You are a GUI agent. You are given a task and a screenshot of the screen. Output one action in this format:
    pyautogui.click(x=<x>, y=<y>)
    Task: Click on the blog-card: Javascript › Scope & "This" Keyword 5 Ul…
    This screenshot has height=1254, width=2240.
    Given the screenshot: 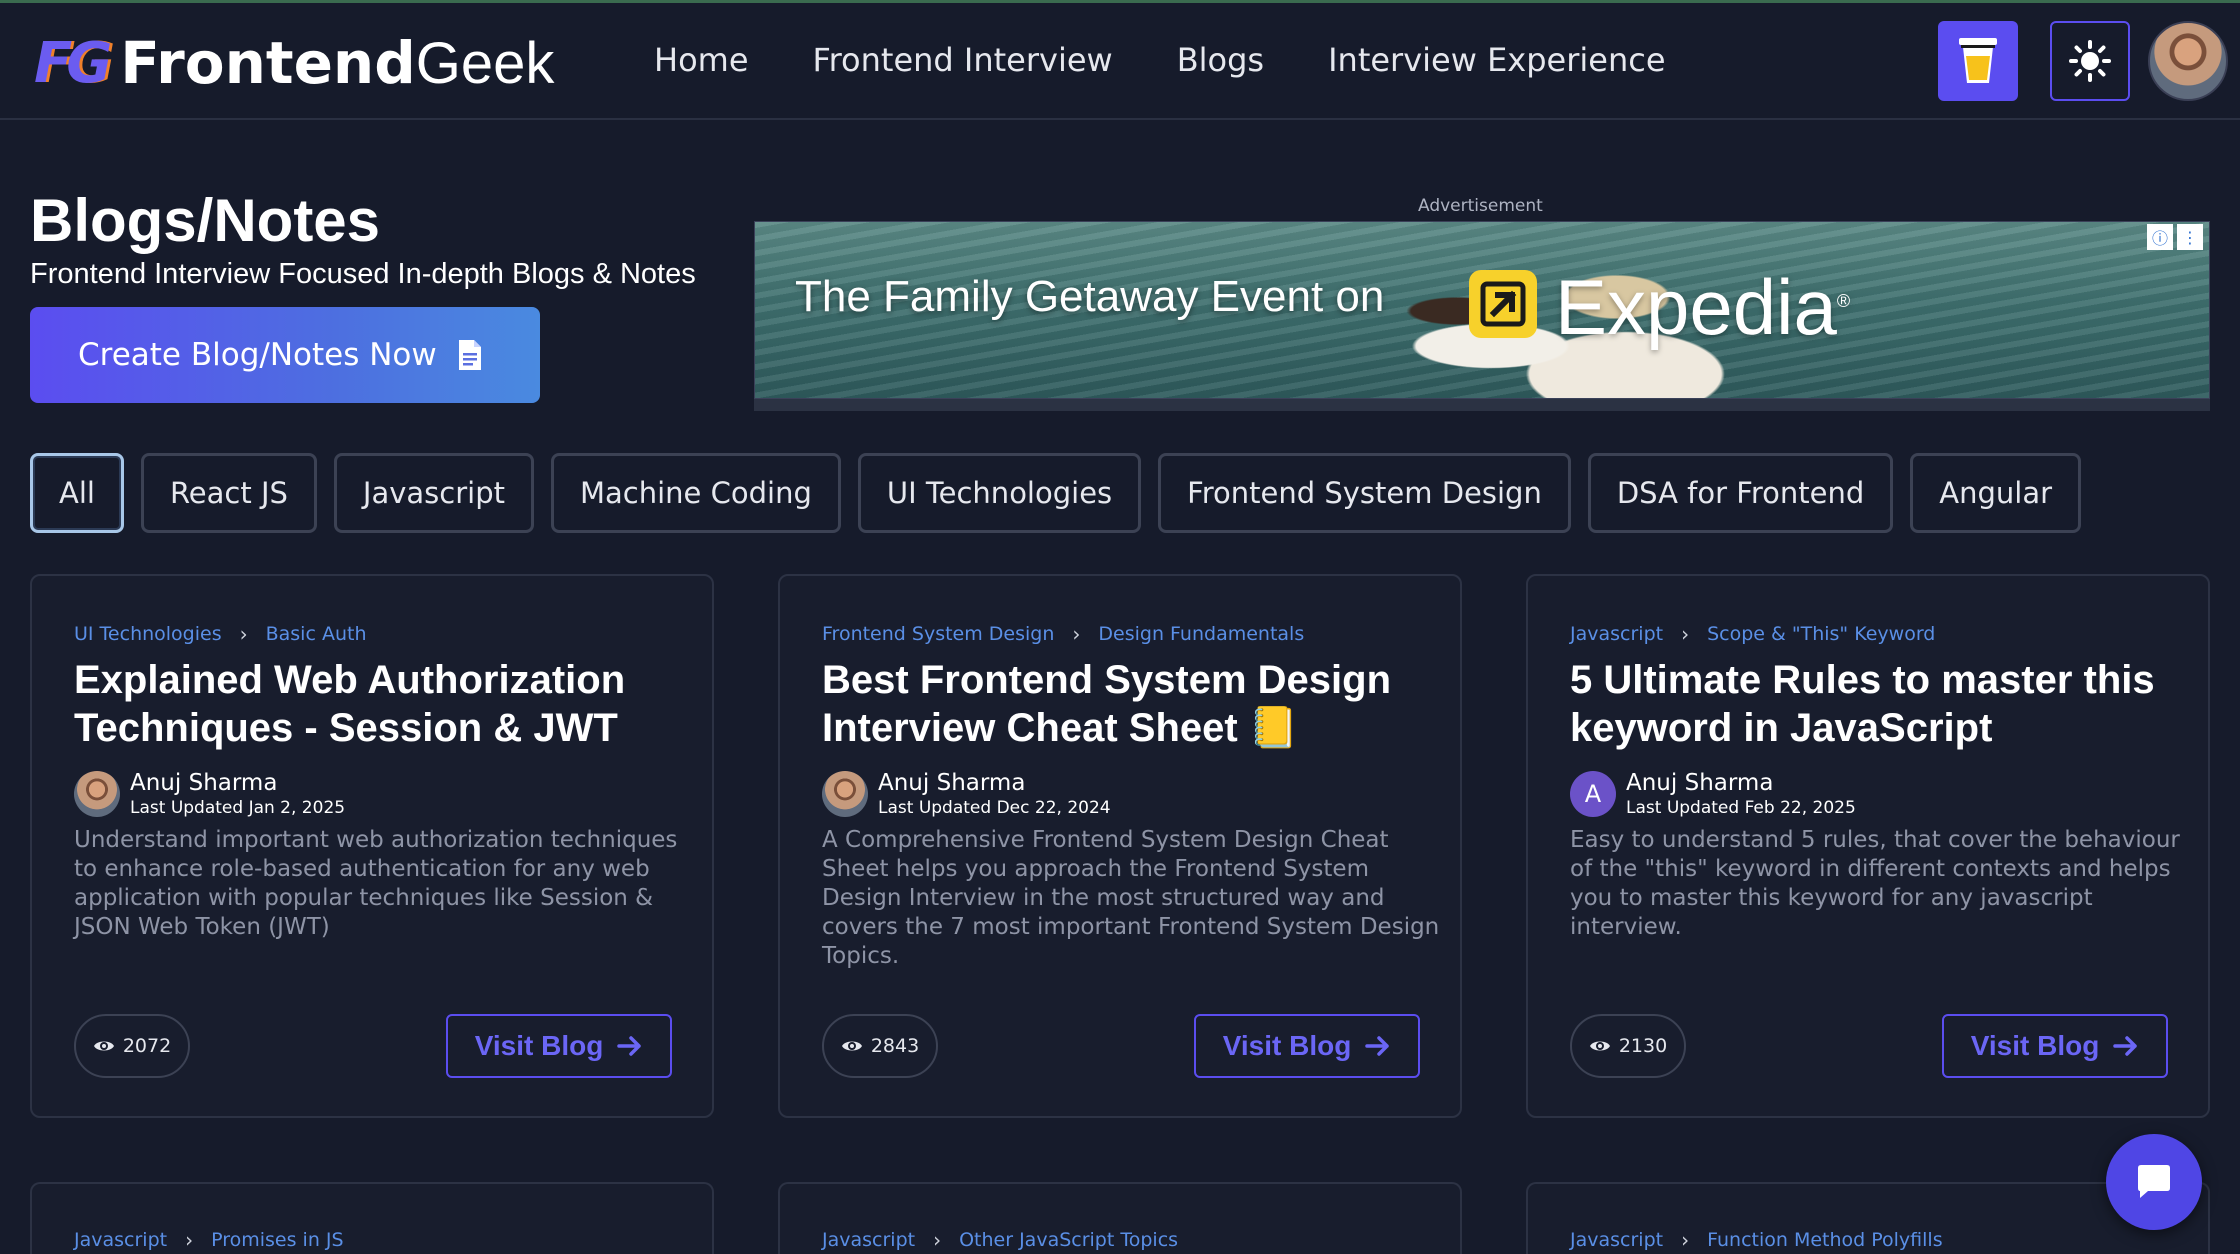 What is the action you would take?
    pyautogui.click(x=1868, y=846)
    